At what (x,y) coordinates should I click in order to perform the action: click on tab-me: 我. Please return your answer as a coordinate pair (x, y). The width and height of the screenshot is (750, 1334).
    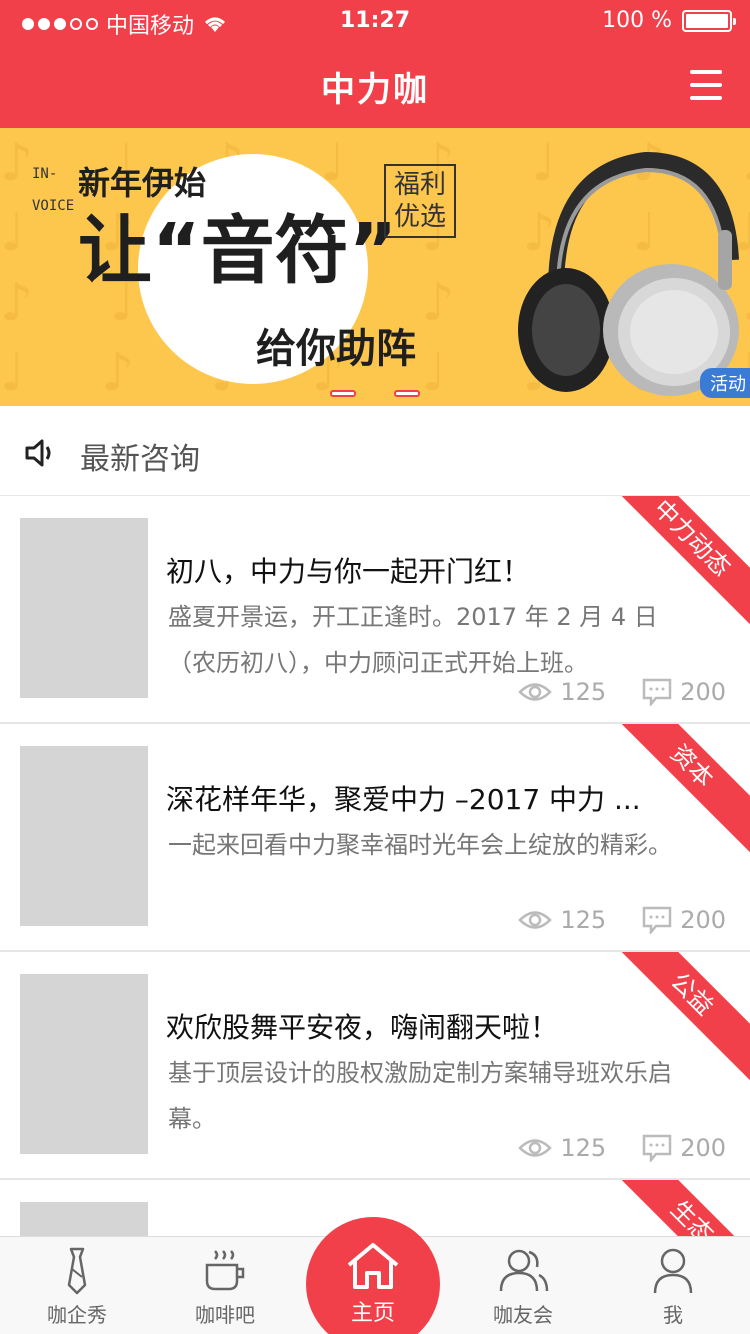
    Looking at the image, I should click on (673, 1285).